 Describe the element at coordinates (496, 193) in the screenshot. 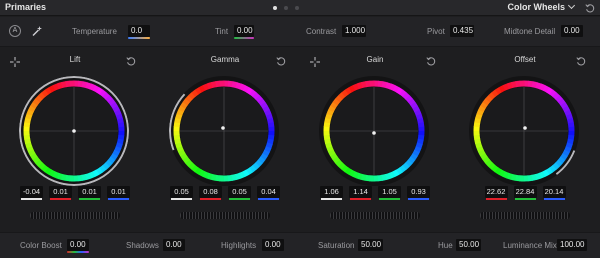

I see `offset-red-value: 22.62` at that location.